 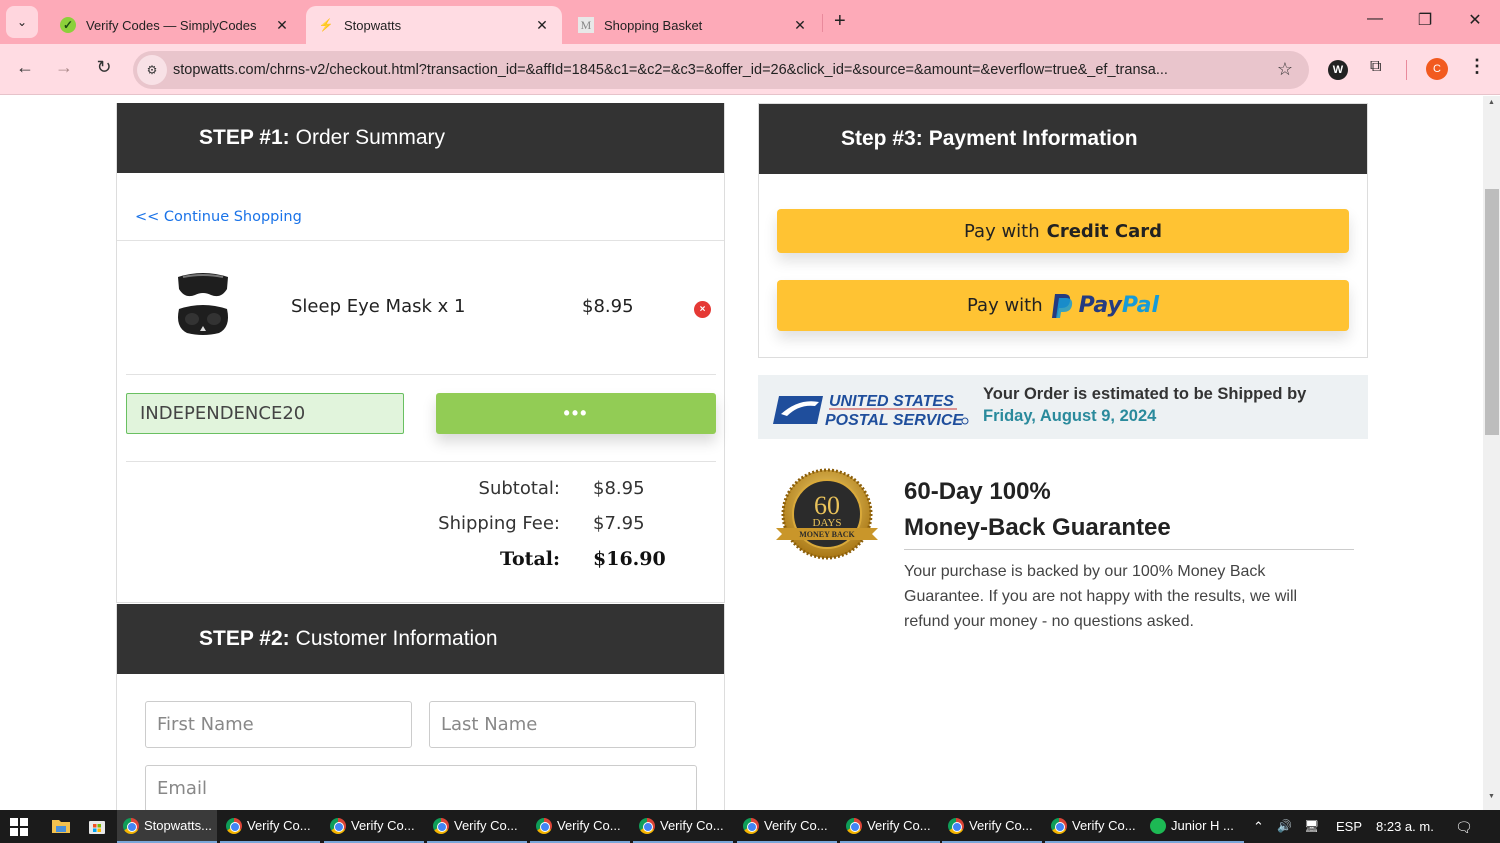 I want to click on extension-w-icon: W, so click(x=1338, y=70).